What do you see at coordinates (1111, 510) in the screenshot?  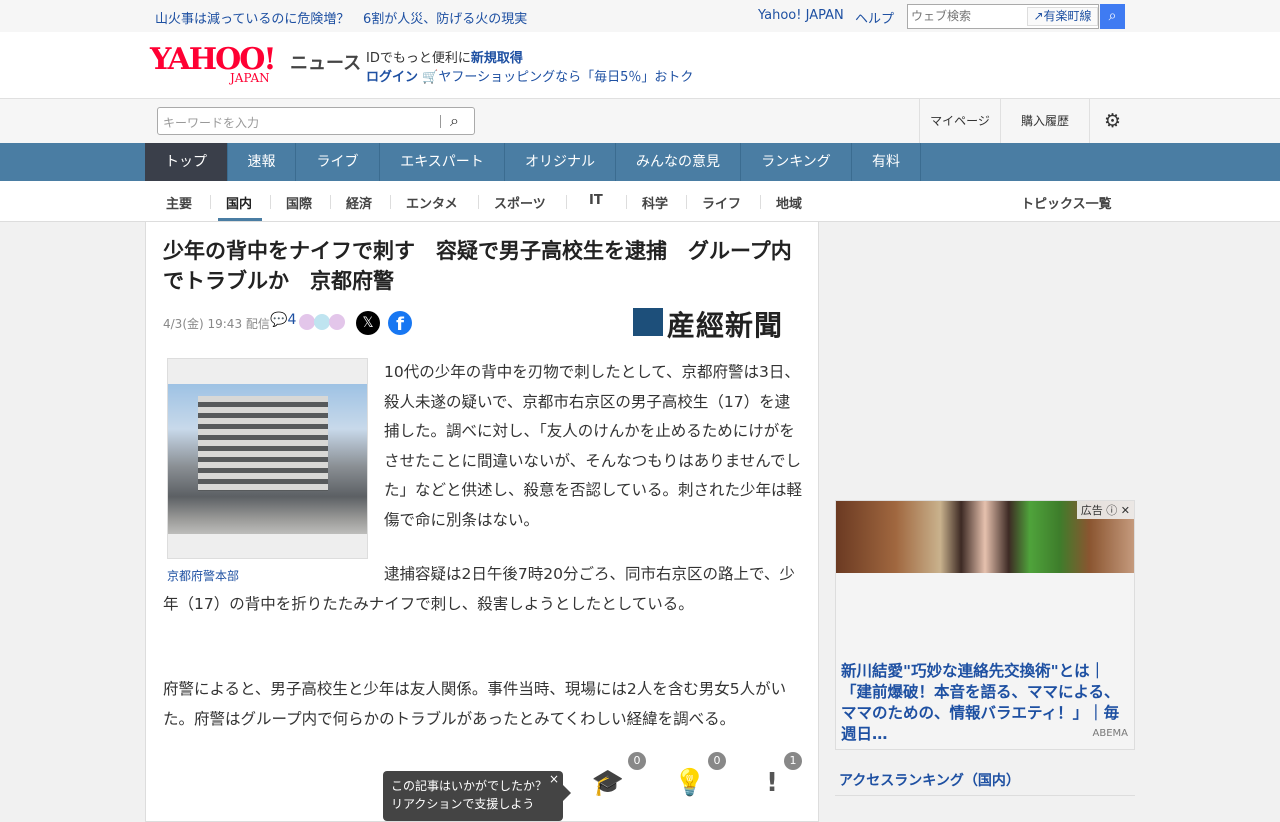 I see `info-icon: ⓘ` at bounding box center [1111, 510].